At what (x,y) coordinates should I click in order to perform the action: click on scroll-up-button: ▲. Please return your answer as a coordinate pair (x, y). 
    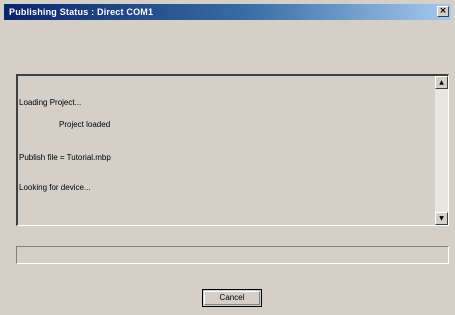
    Looking at the image, I should click on (441, 82).